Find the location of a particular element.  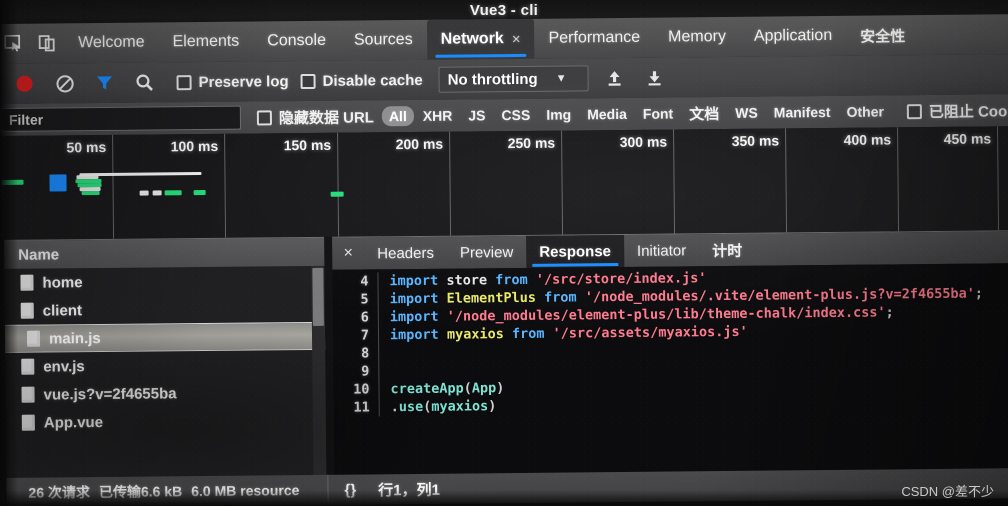

tab-security: 安全性 is located at coordinates (882, 35).